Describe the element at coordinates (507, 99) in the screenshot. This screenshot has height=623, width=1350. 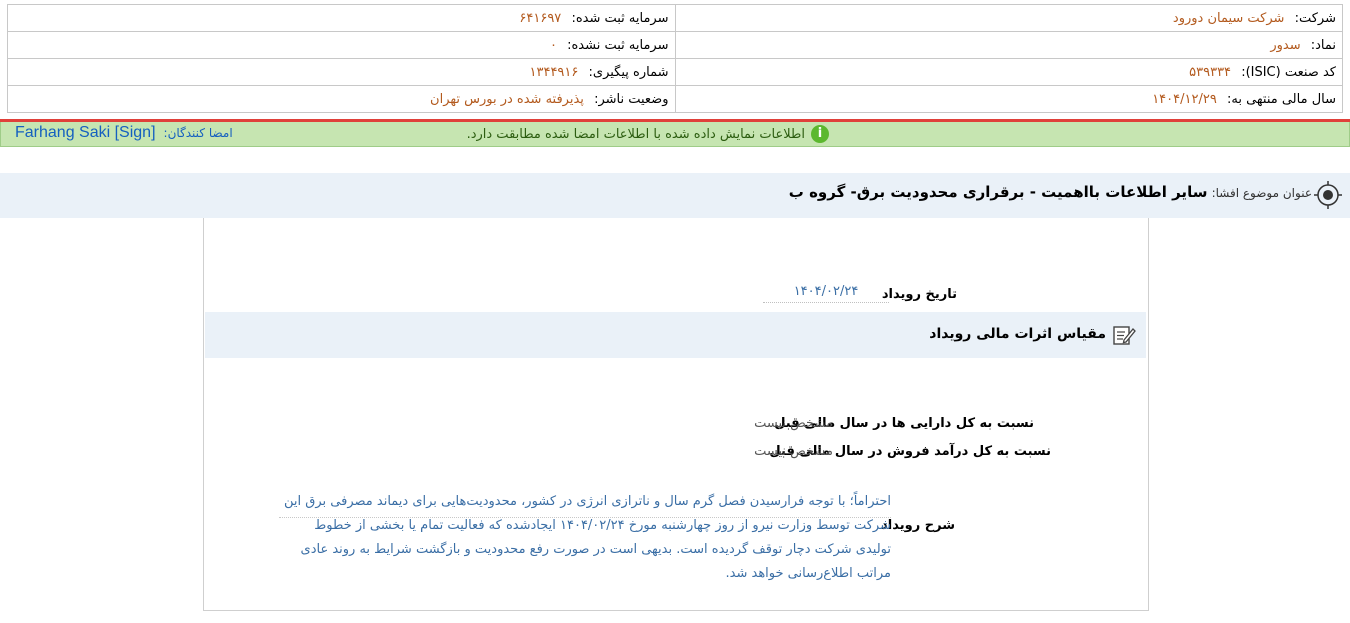
I see `publisher-status-value: پذیرفته شده در بورس تهران` at that location.